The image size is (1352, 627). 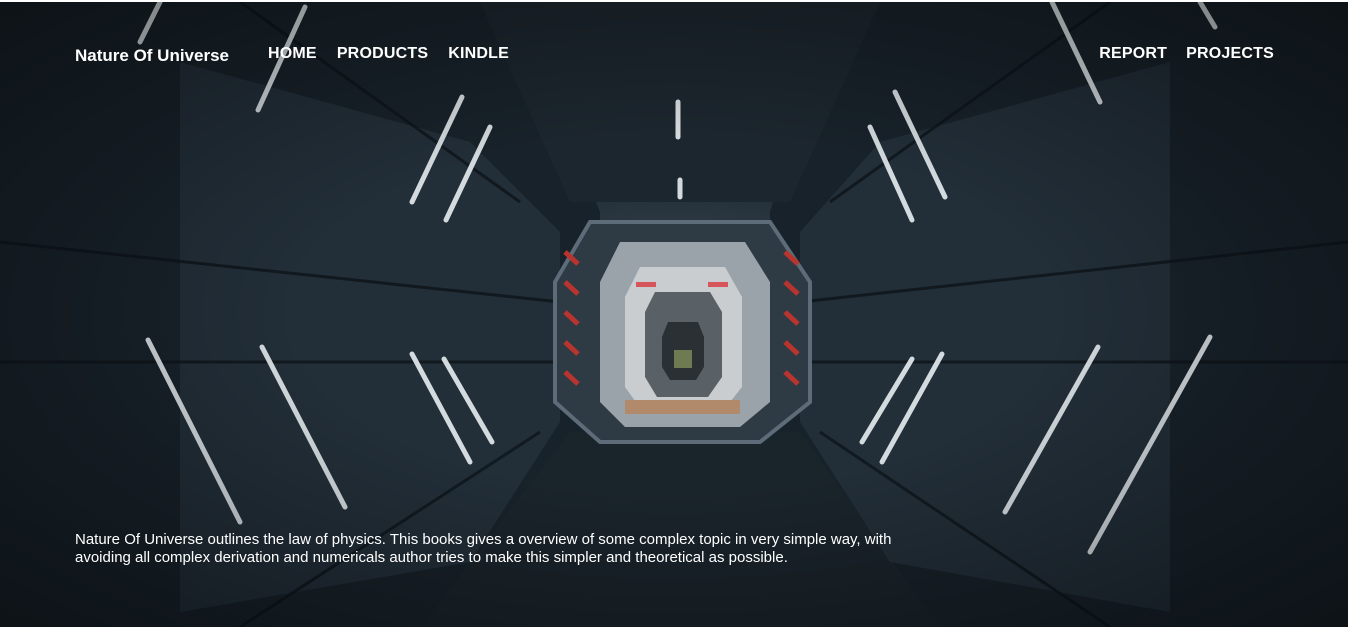 I want to click on nav-home-link: HOME, so click(x=292, y=54).